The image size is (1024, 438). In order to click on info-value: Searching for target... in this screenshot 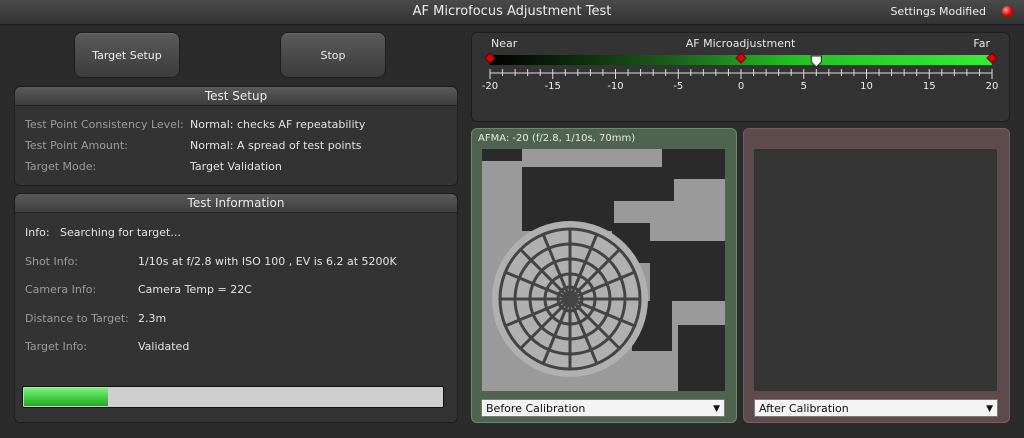, I will do `click(120, 232)`.